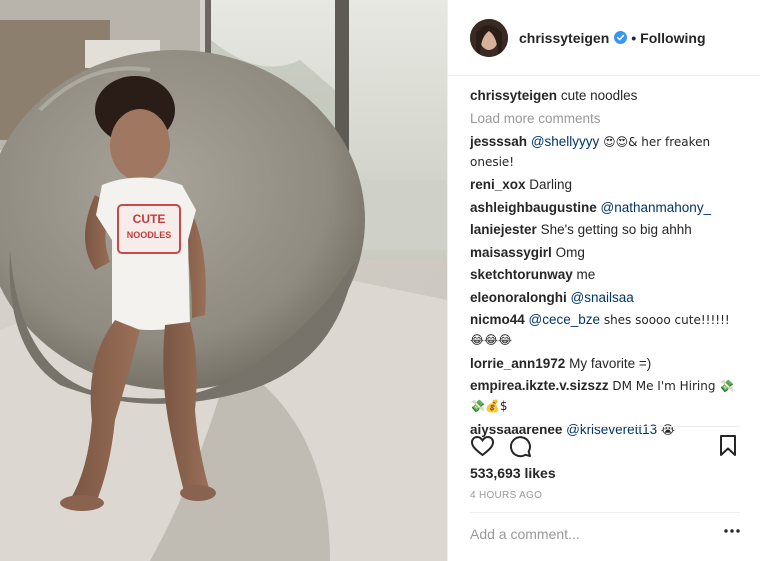  What do you see at coordinates (616, 229) in the screenshot?
I see `comment-text: She's getting so big ahhh` at bounding box center [616, 229].